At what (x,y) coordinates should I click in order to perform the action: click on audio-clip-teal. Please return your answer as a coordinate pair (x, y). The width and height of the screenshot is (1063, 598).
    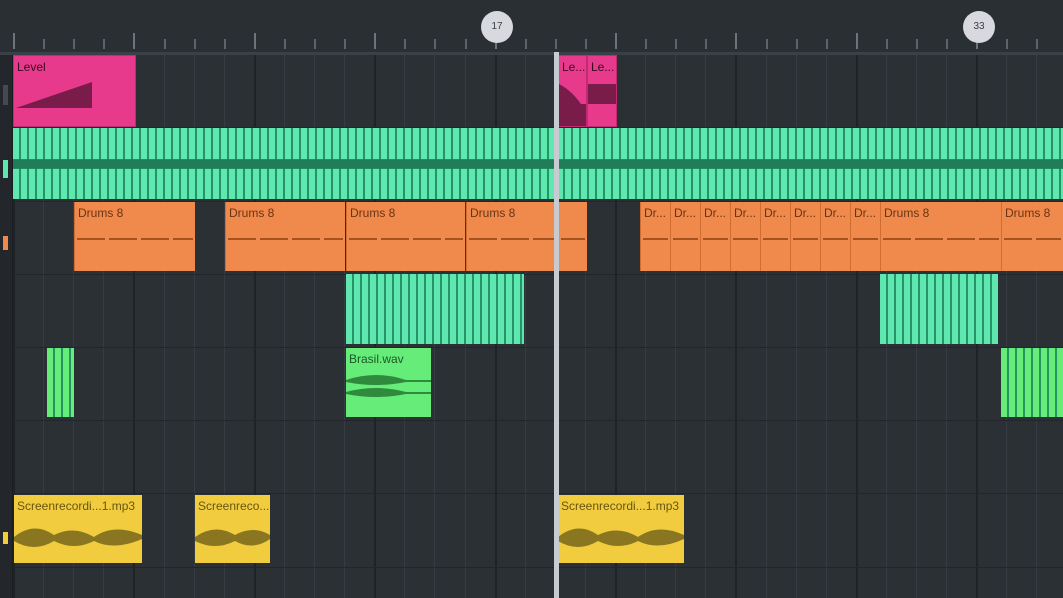
    Looking at the image, I should click on (538, 163).